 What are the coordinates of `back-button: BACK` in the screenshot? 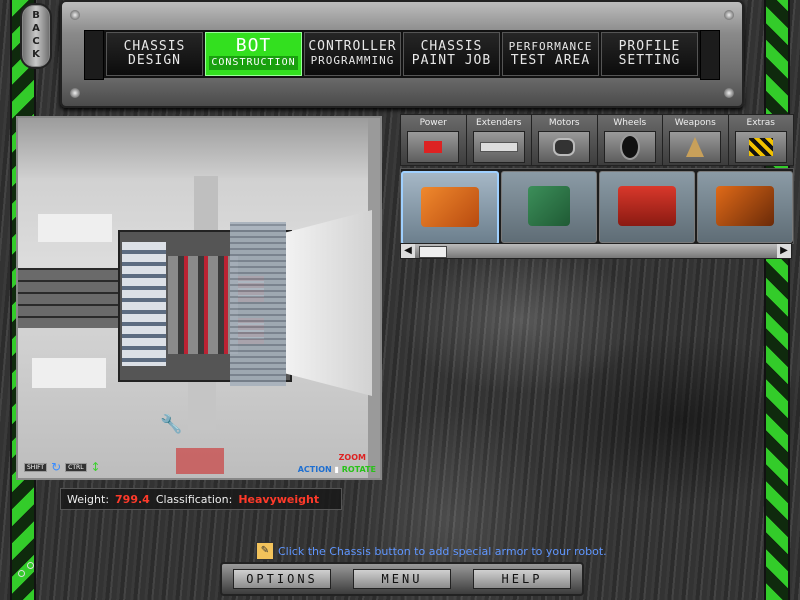 It's located at (36, 36).